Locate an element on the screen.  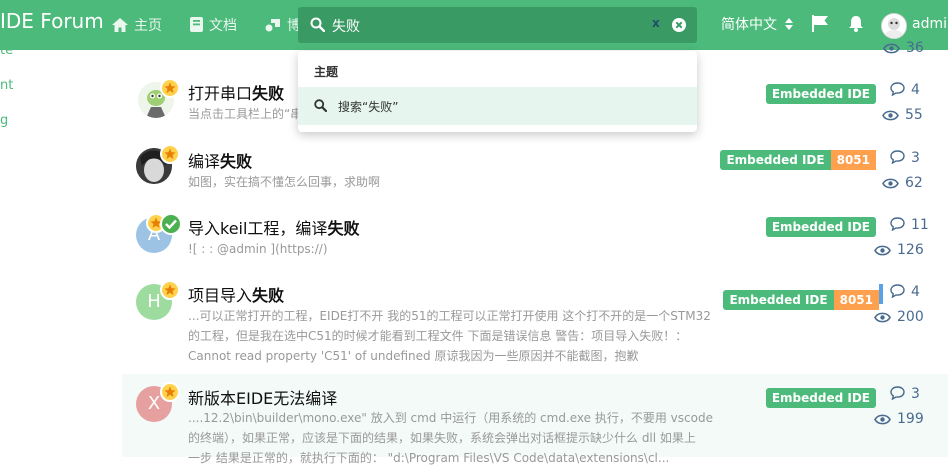
bell-icon is located at coordinates (856, 23).